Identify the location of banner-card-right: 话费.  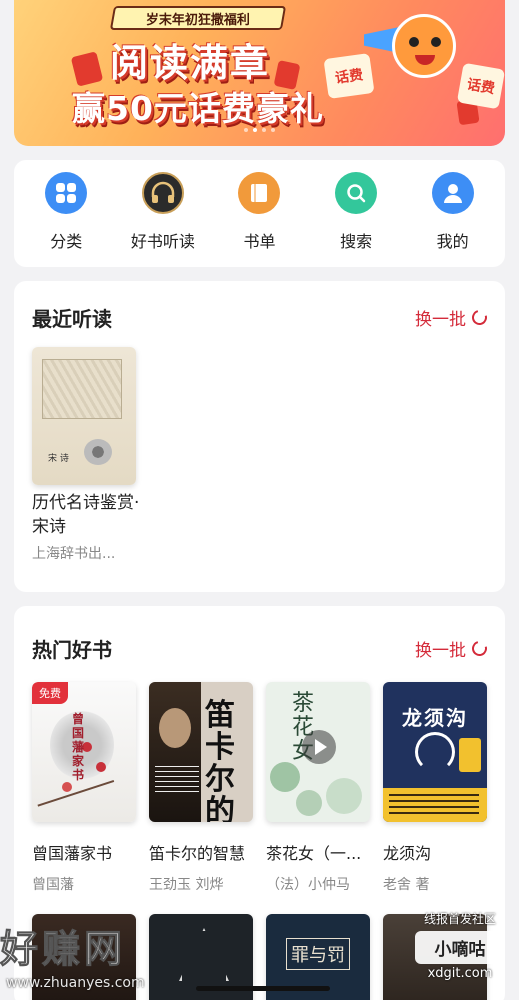
(480, 86).